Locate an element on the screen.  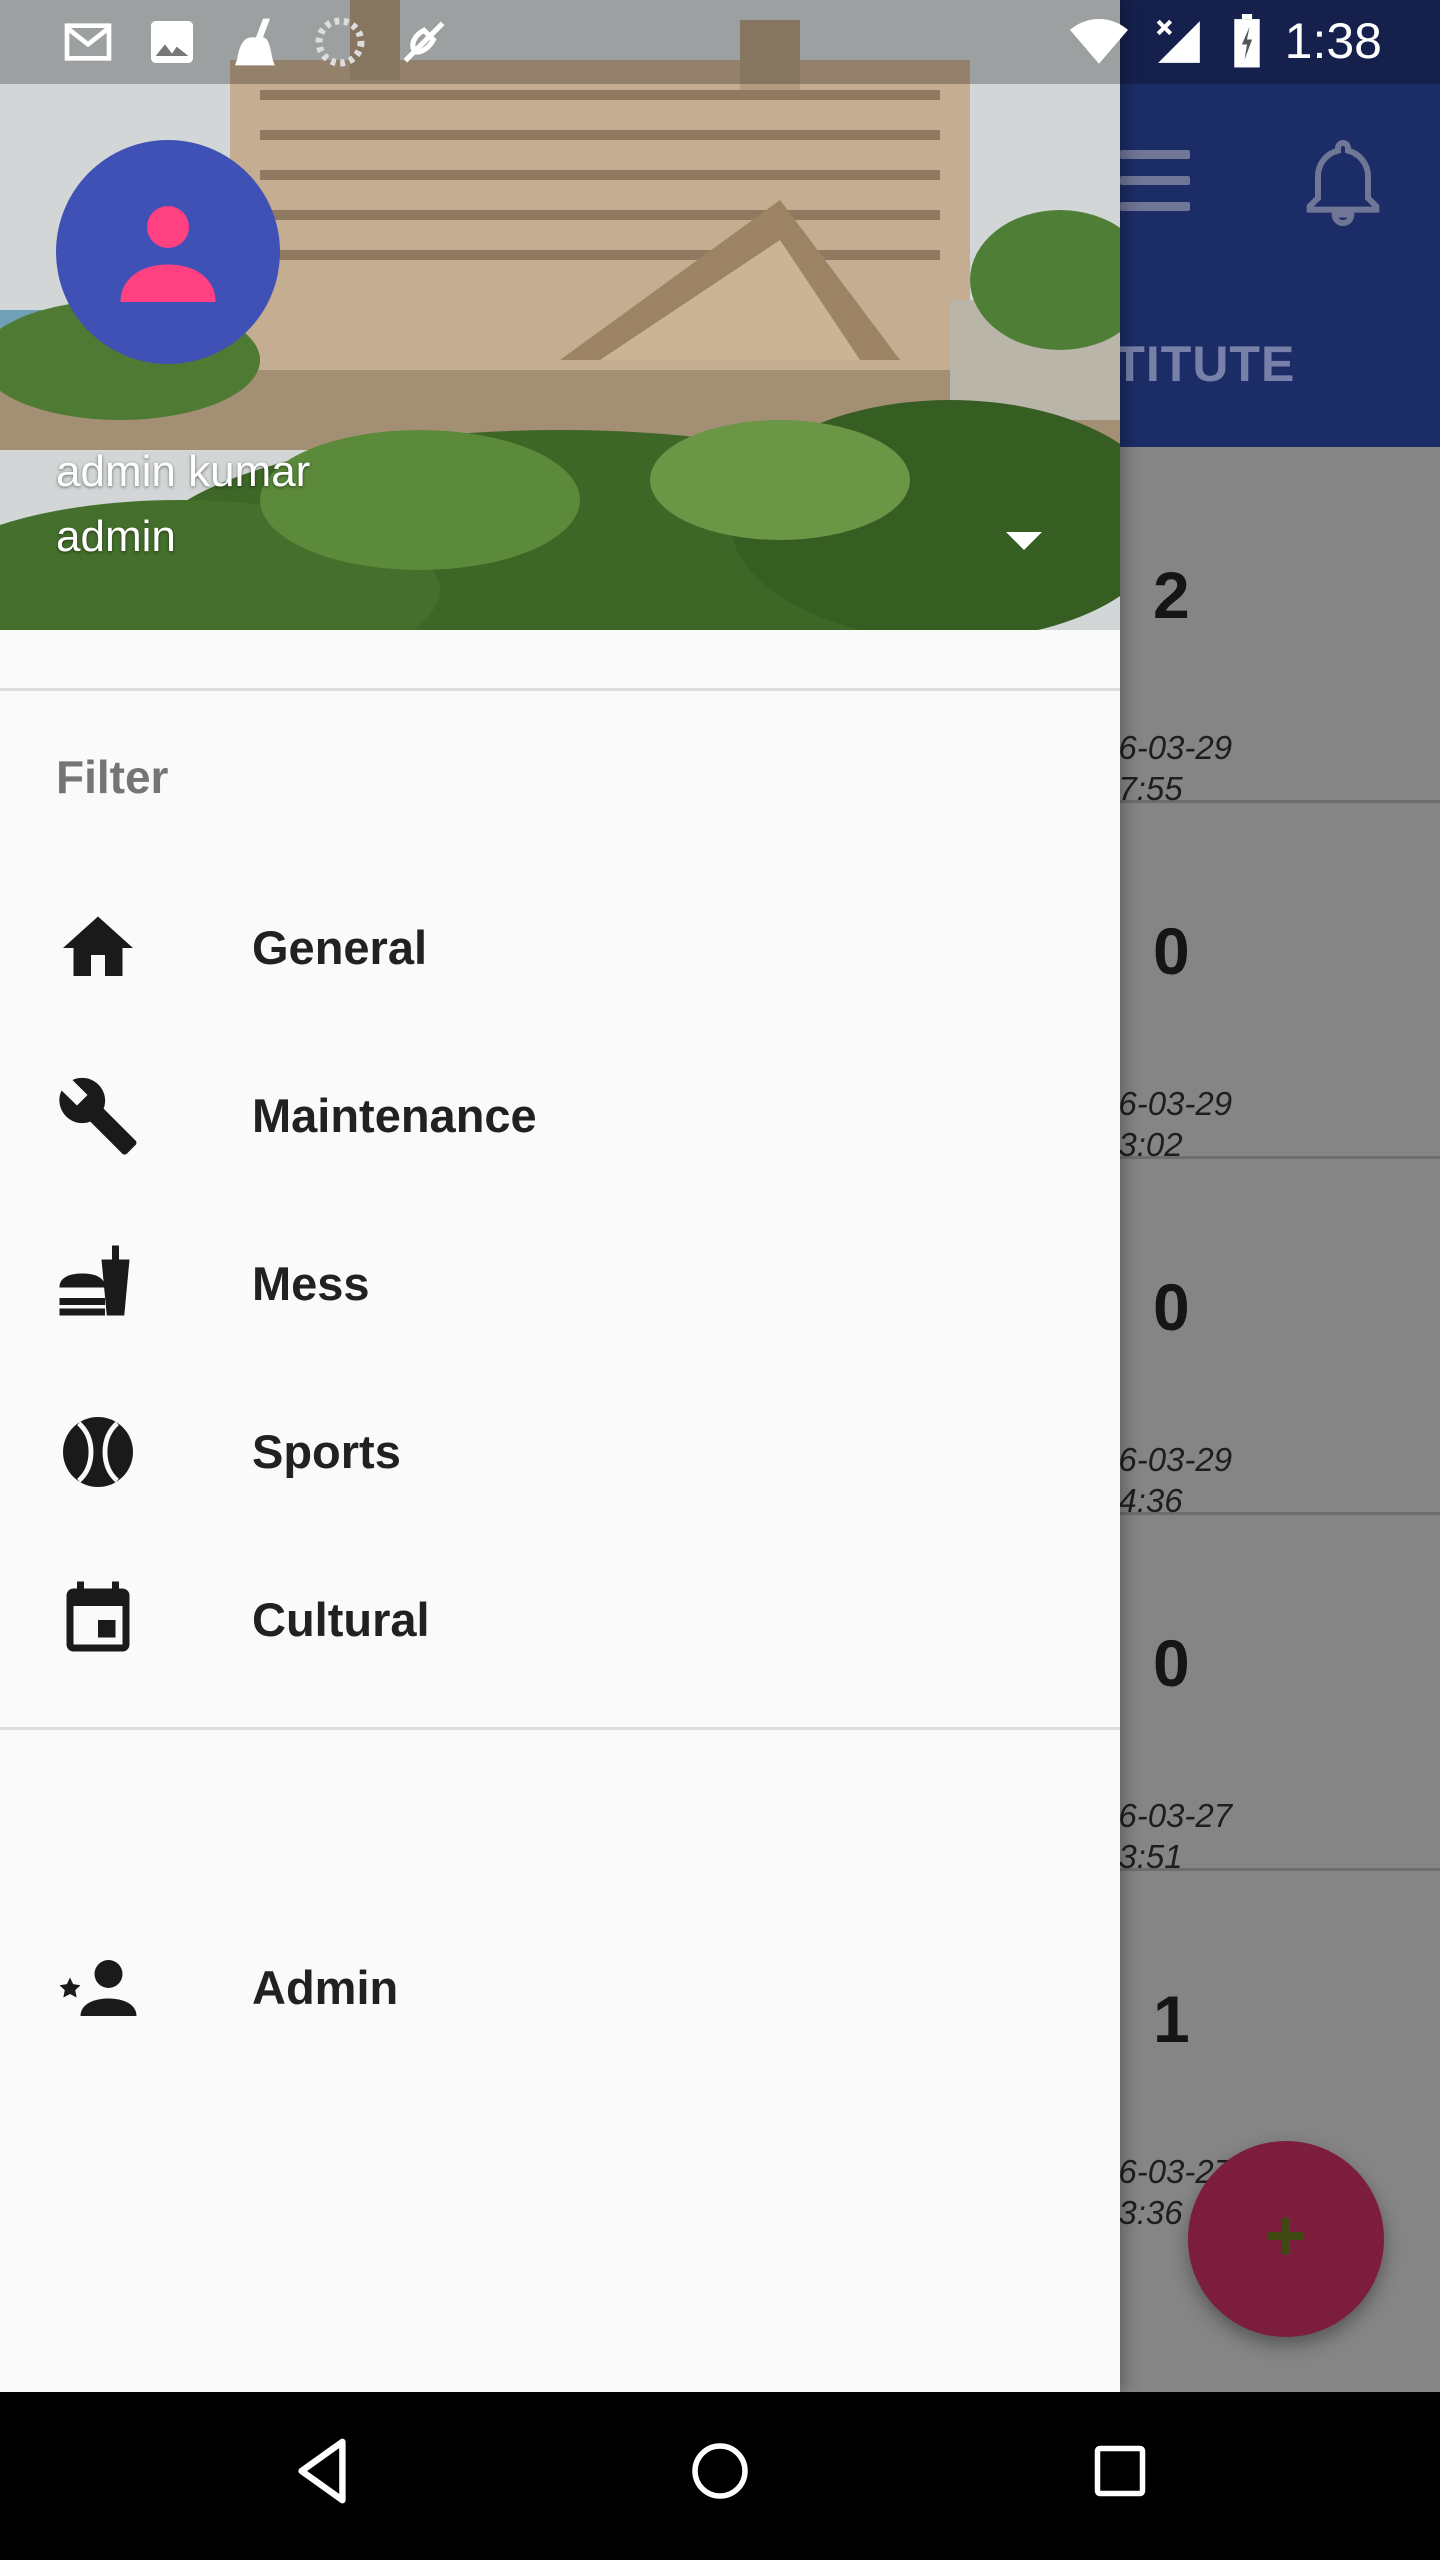
system-nav-bar is located at coordinates (720, 2476).